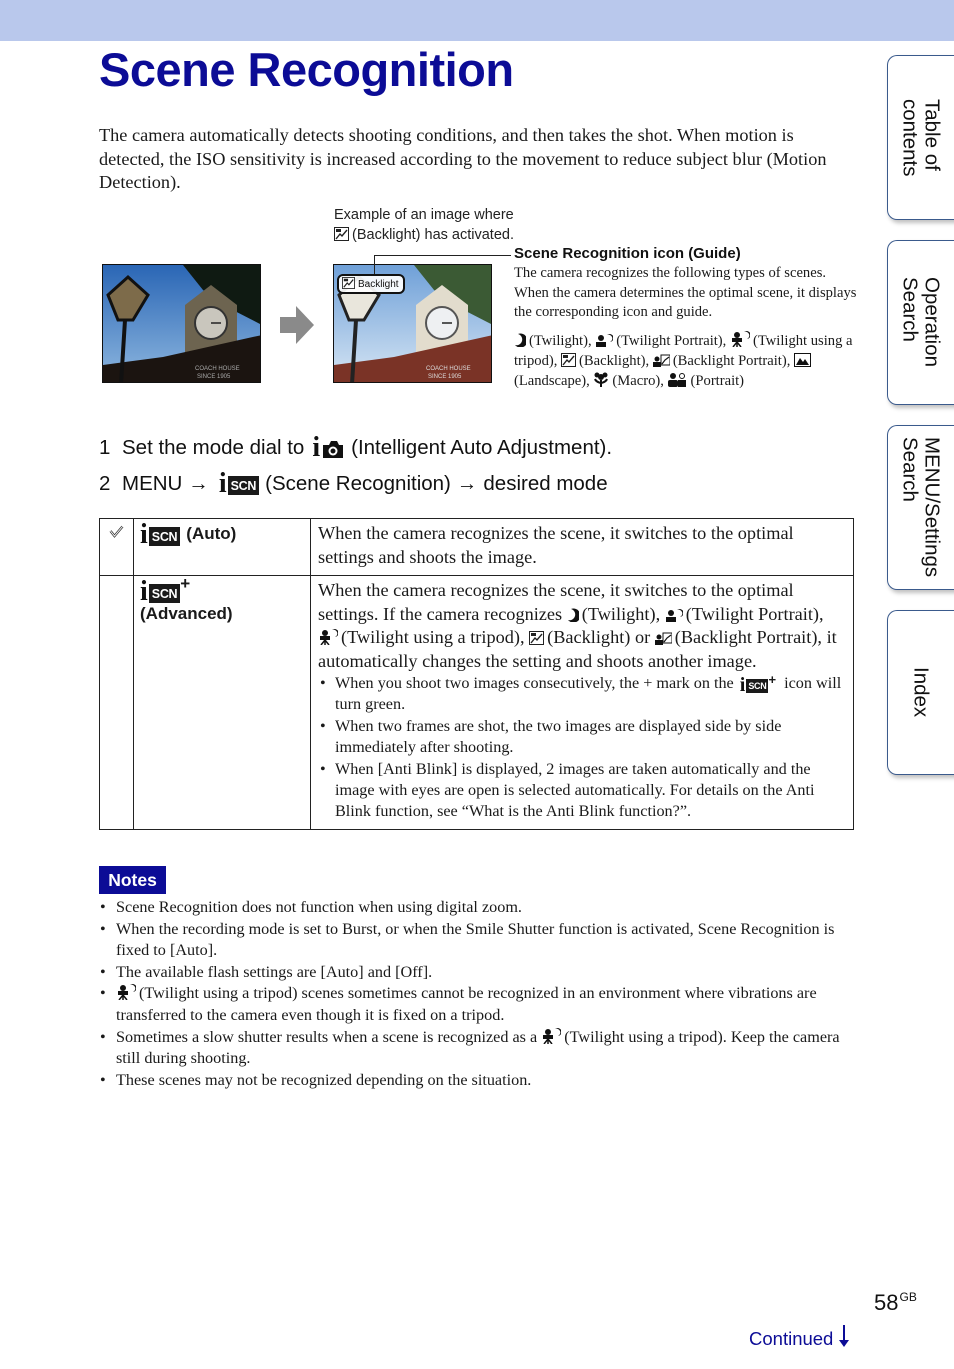  I want to click on tab-label: Index, so click(921, 692).